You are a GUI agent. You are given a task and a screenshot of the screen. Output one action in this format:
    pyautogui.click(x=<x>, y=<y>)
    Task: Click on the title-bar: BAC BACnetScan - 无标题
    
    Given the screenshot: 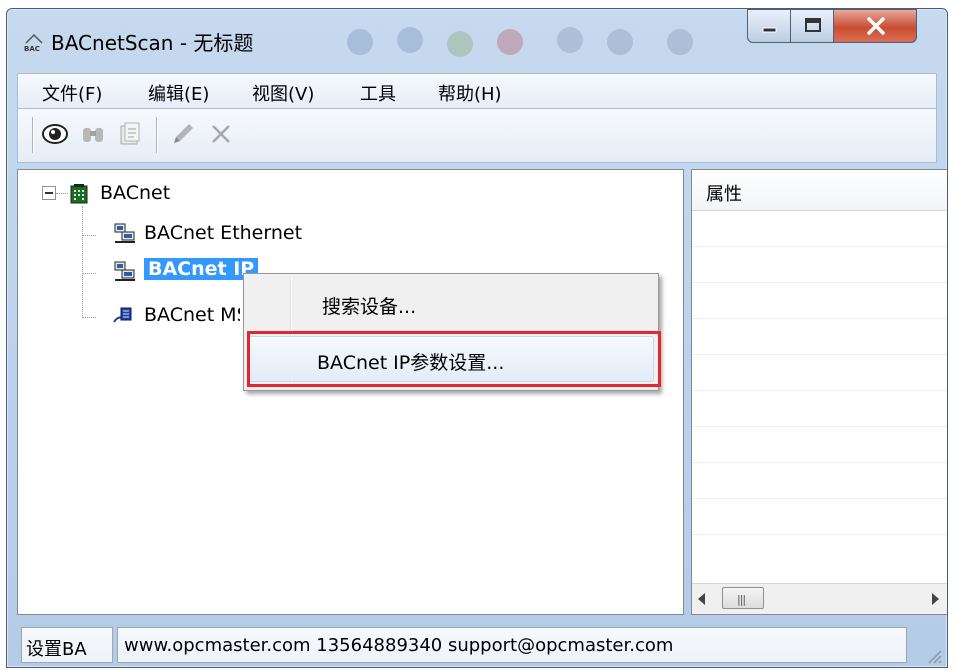 What is the action you would take?
    pyautogui.click(x=477, y=40)
    